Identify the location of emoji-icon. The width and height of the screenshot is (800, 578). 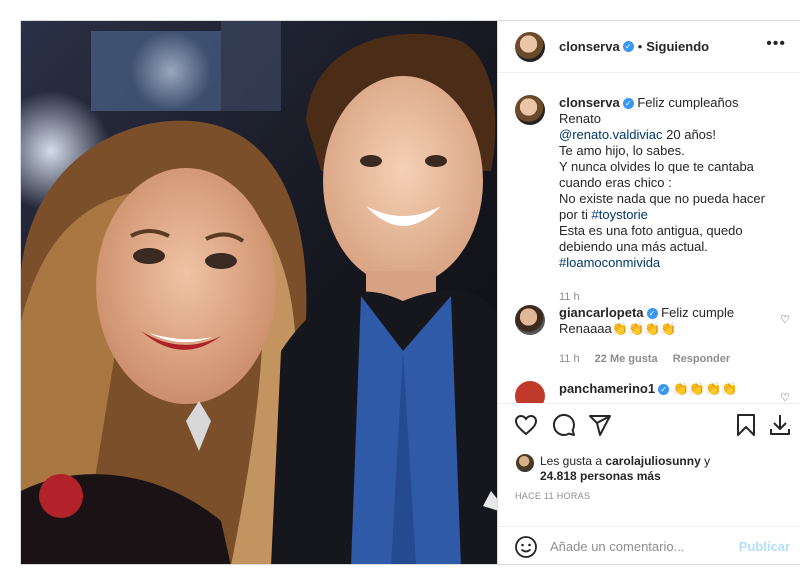
(526, 547).